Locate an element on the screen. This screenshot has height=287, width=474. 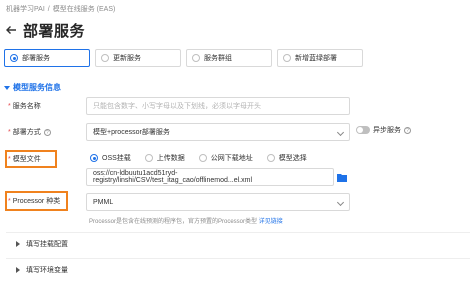
processor-type-label: * Processor 种类 is located at coordinates (34, 201).